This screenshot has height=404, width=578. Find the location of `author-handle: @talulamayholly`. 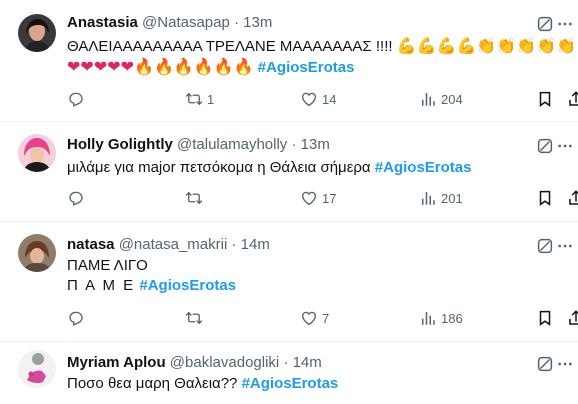

author-handle: @talulamayholly is located at coordinates (232, 144).